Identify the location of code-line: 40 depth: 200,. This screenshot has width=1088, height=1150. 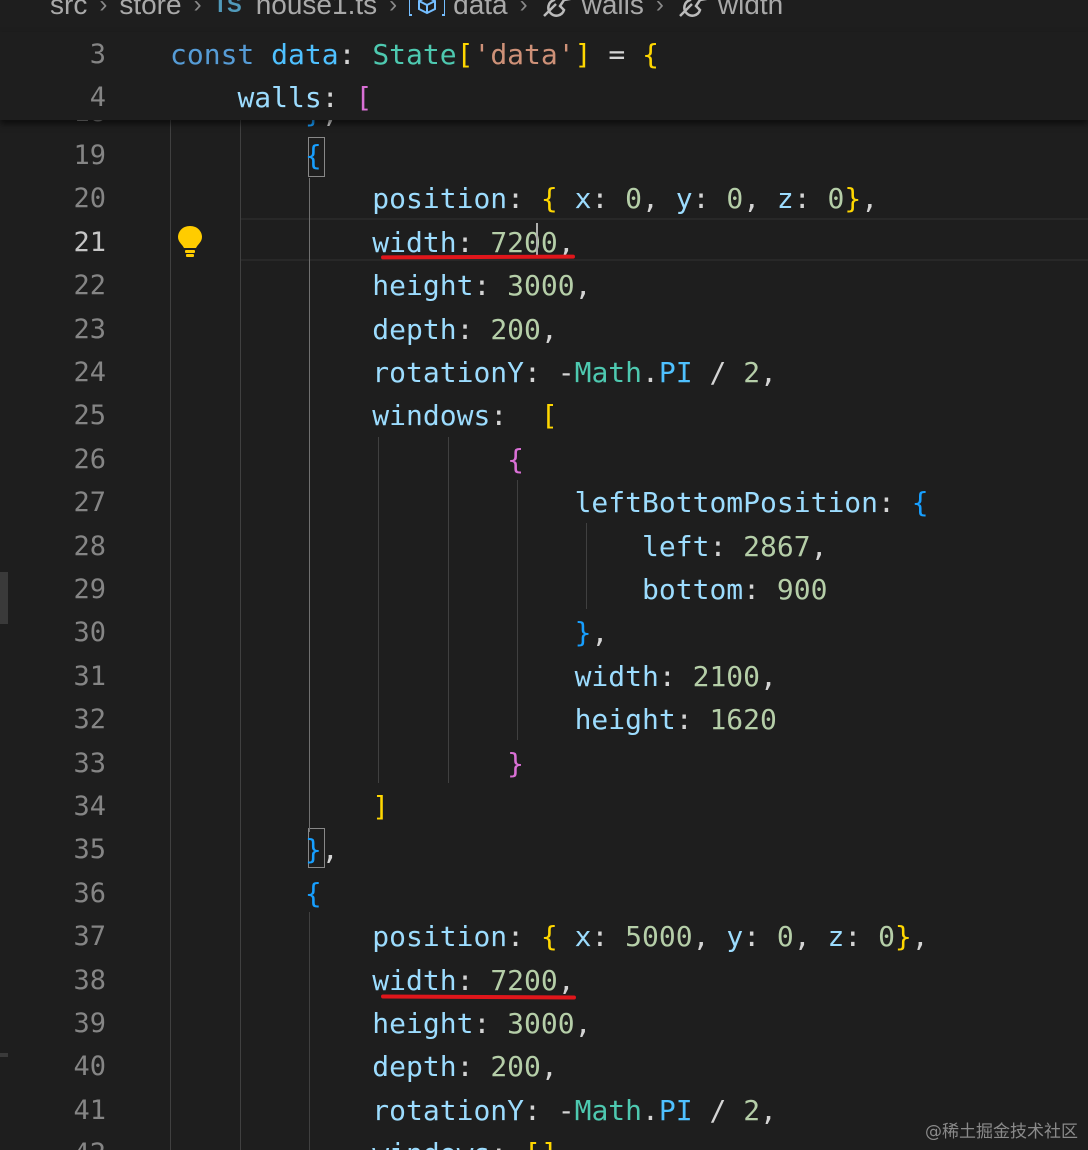
(544, 1066).